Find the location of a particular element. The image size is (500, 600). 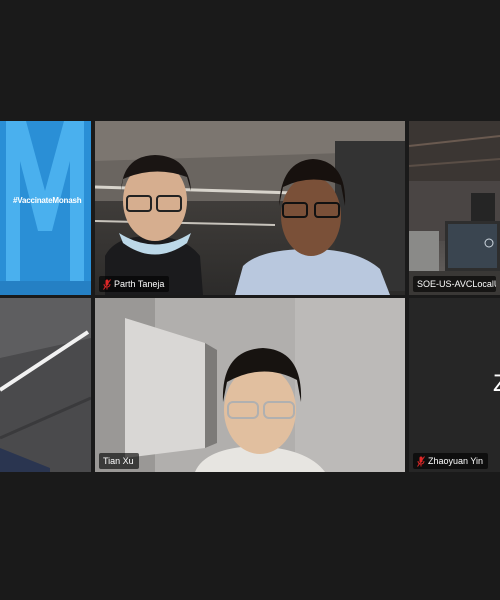

participant-name: Zhaoyuan Yin is located at coordinates (456, 461).